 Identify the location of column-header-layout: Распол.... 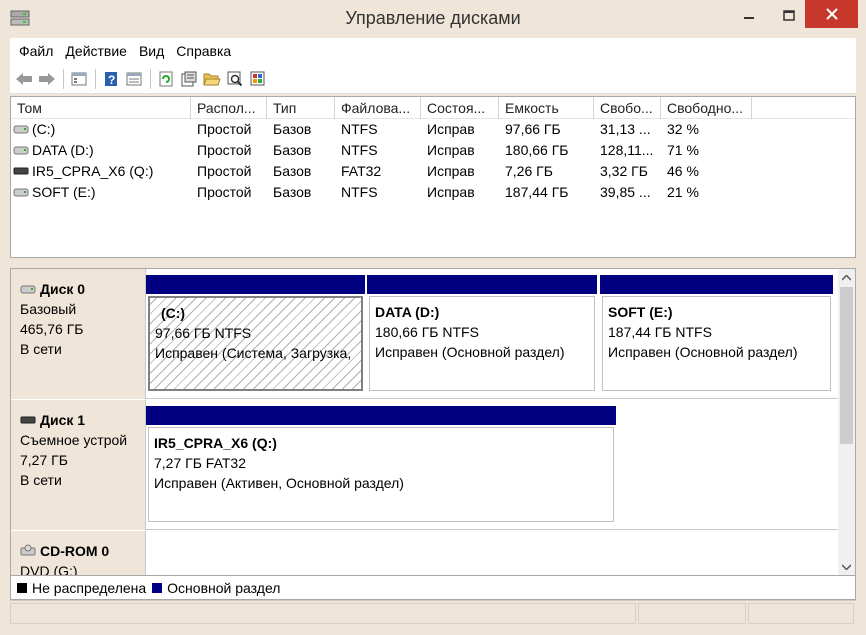
(229, 108).